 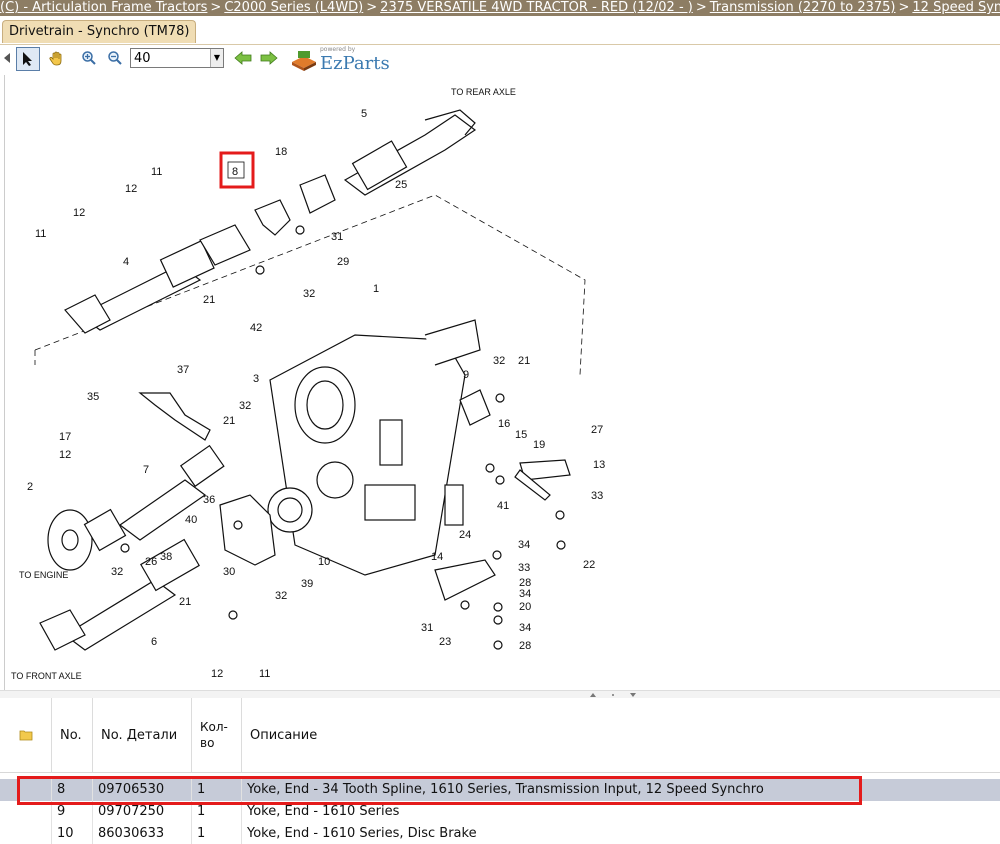 I want to click on callout-5: 5, so click(x=364, y=114).